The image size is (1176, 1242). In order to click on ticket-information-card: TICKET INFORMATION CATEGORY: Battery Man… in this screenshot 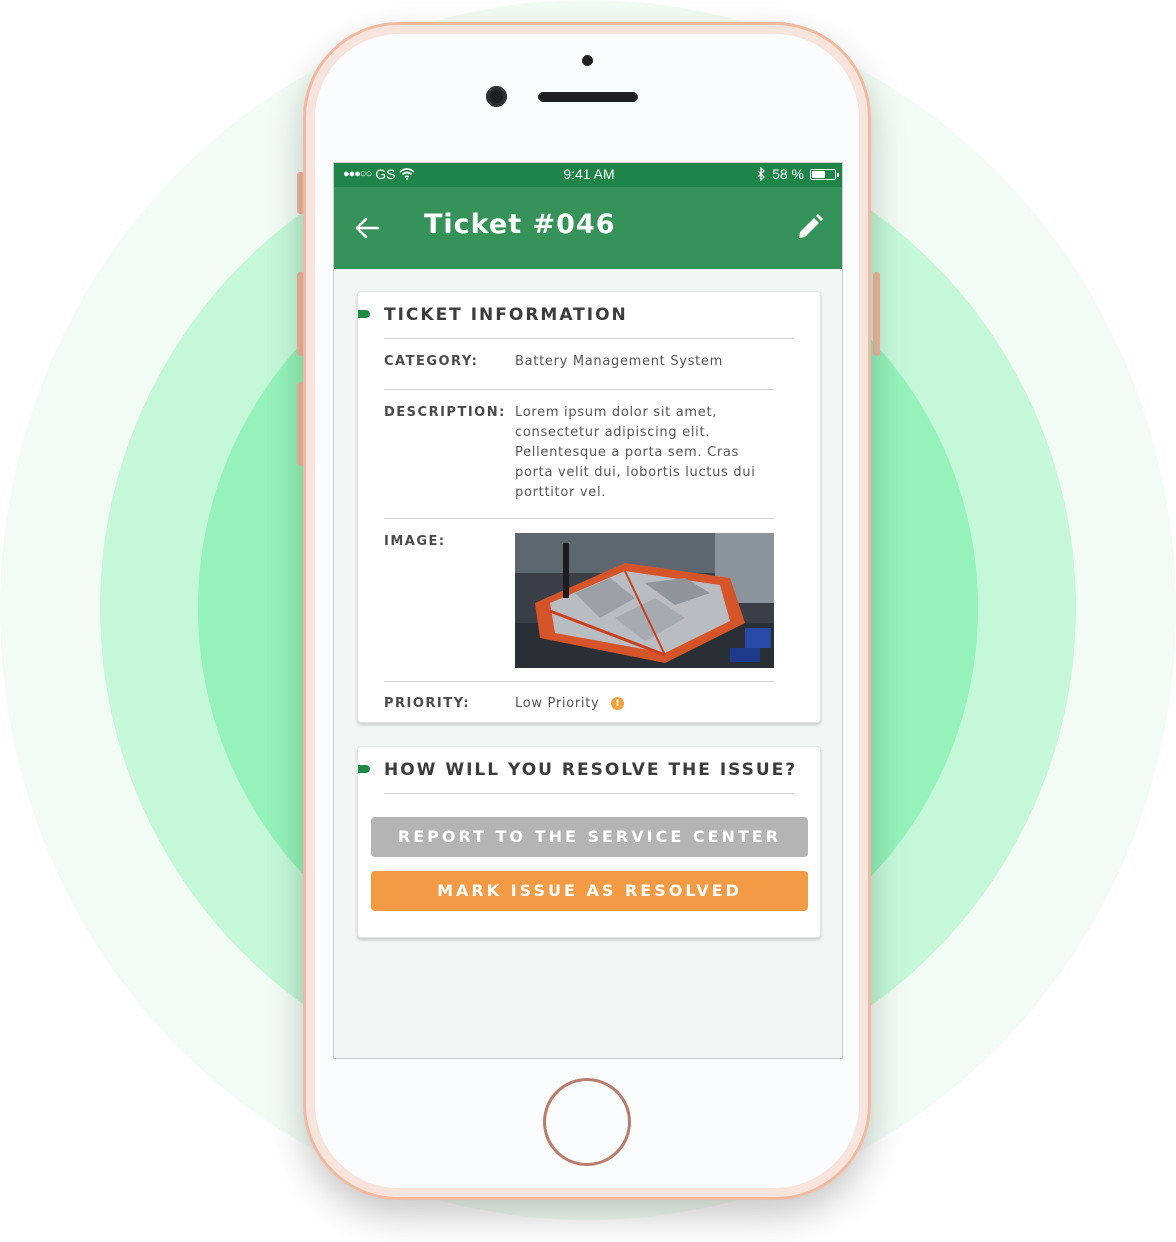, I will do `click(589, 507)`.